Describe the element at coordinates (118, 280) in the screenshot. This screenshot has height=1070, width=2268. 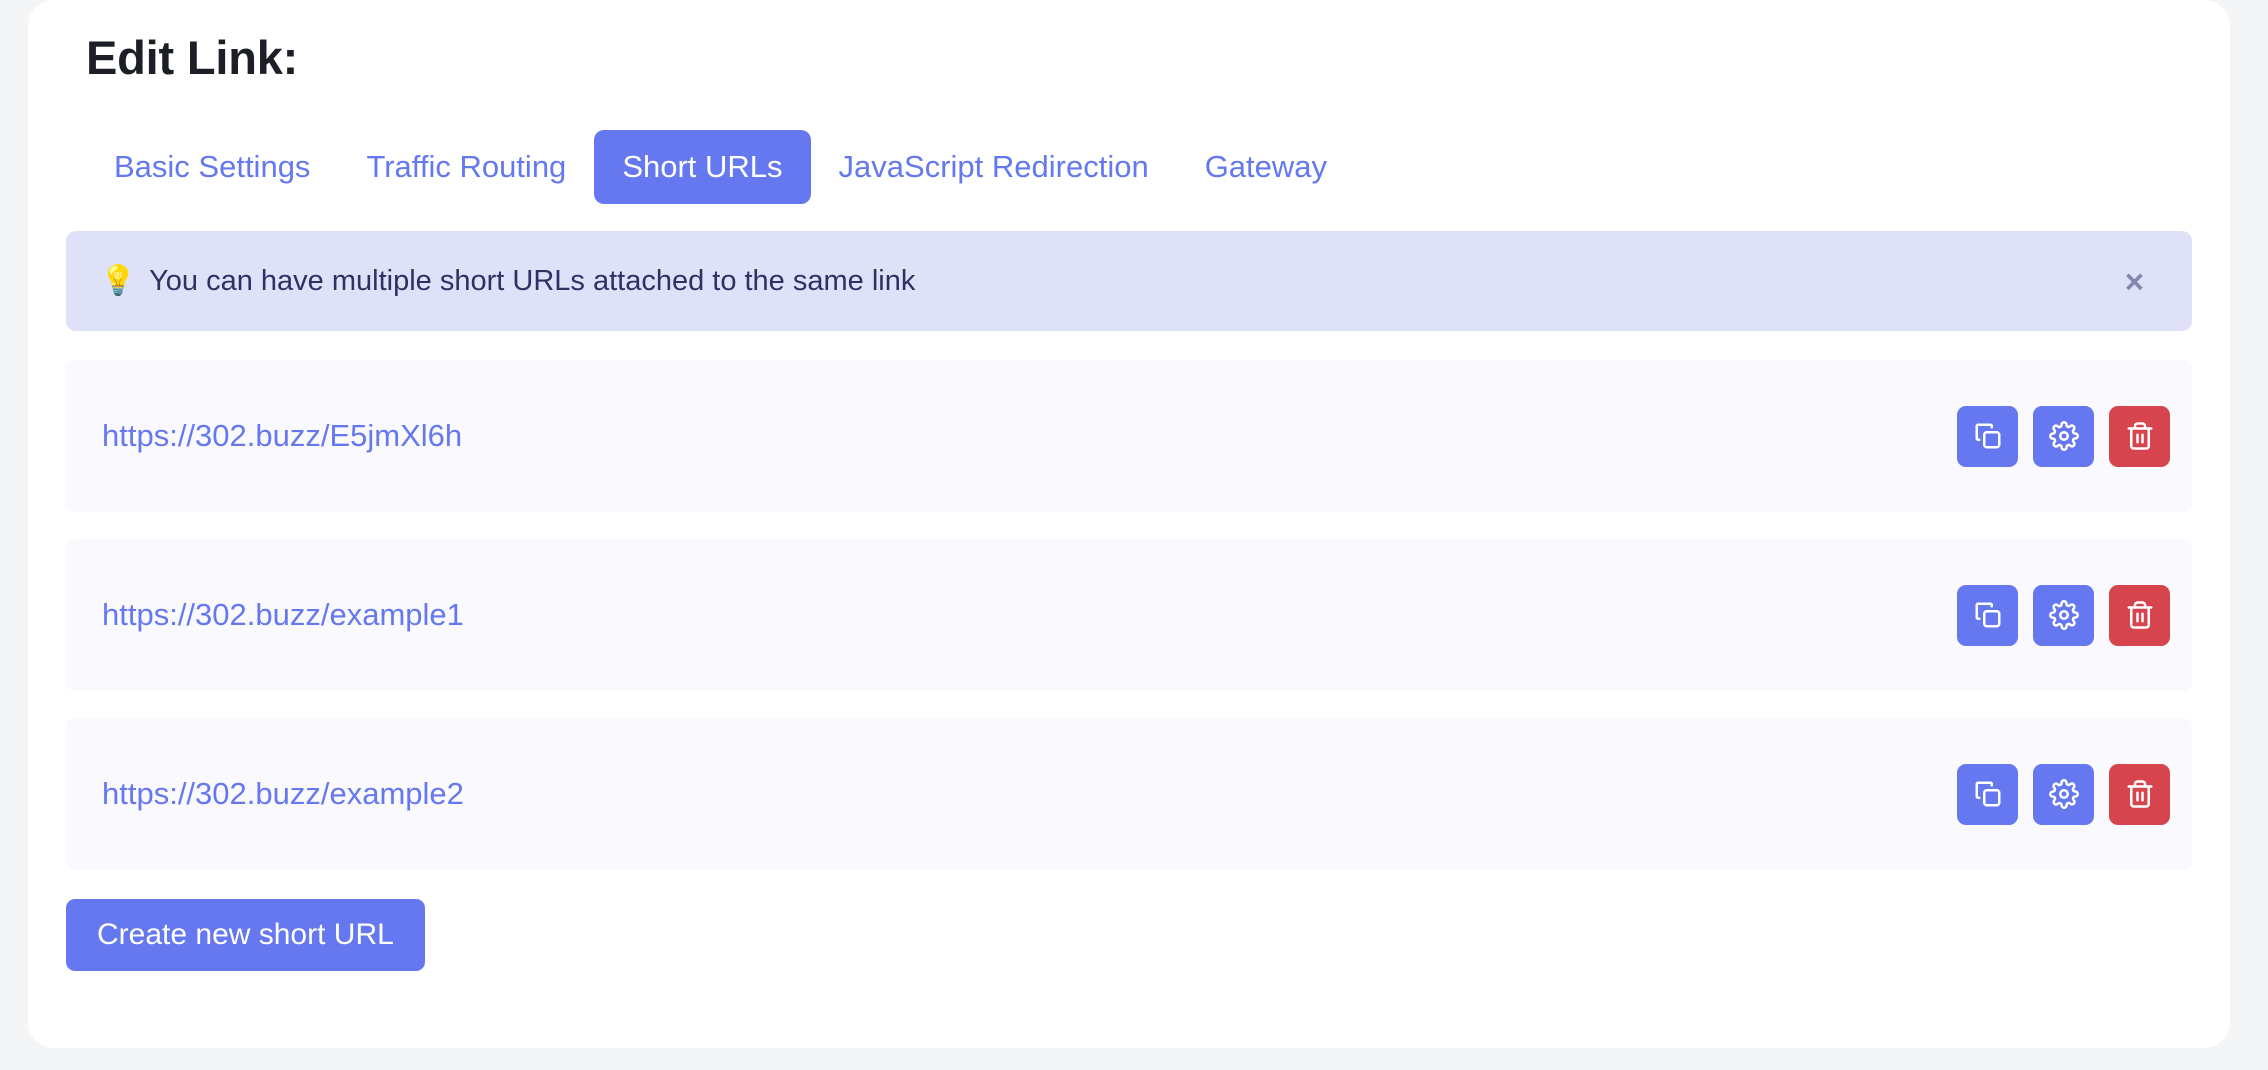
I see `lightbulb-icon: 💡` at that location.